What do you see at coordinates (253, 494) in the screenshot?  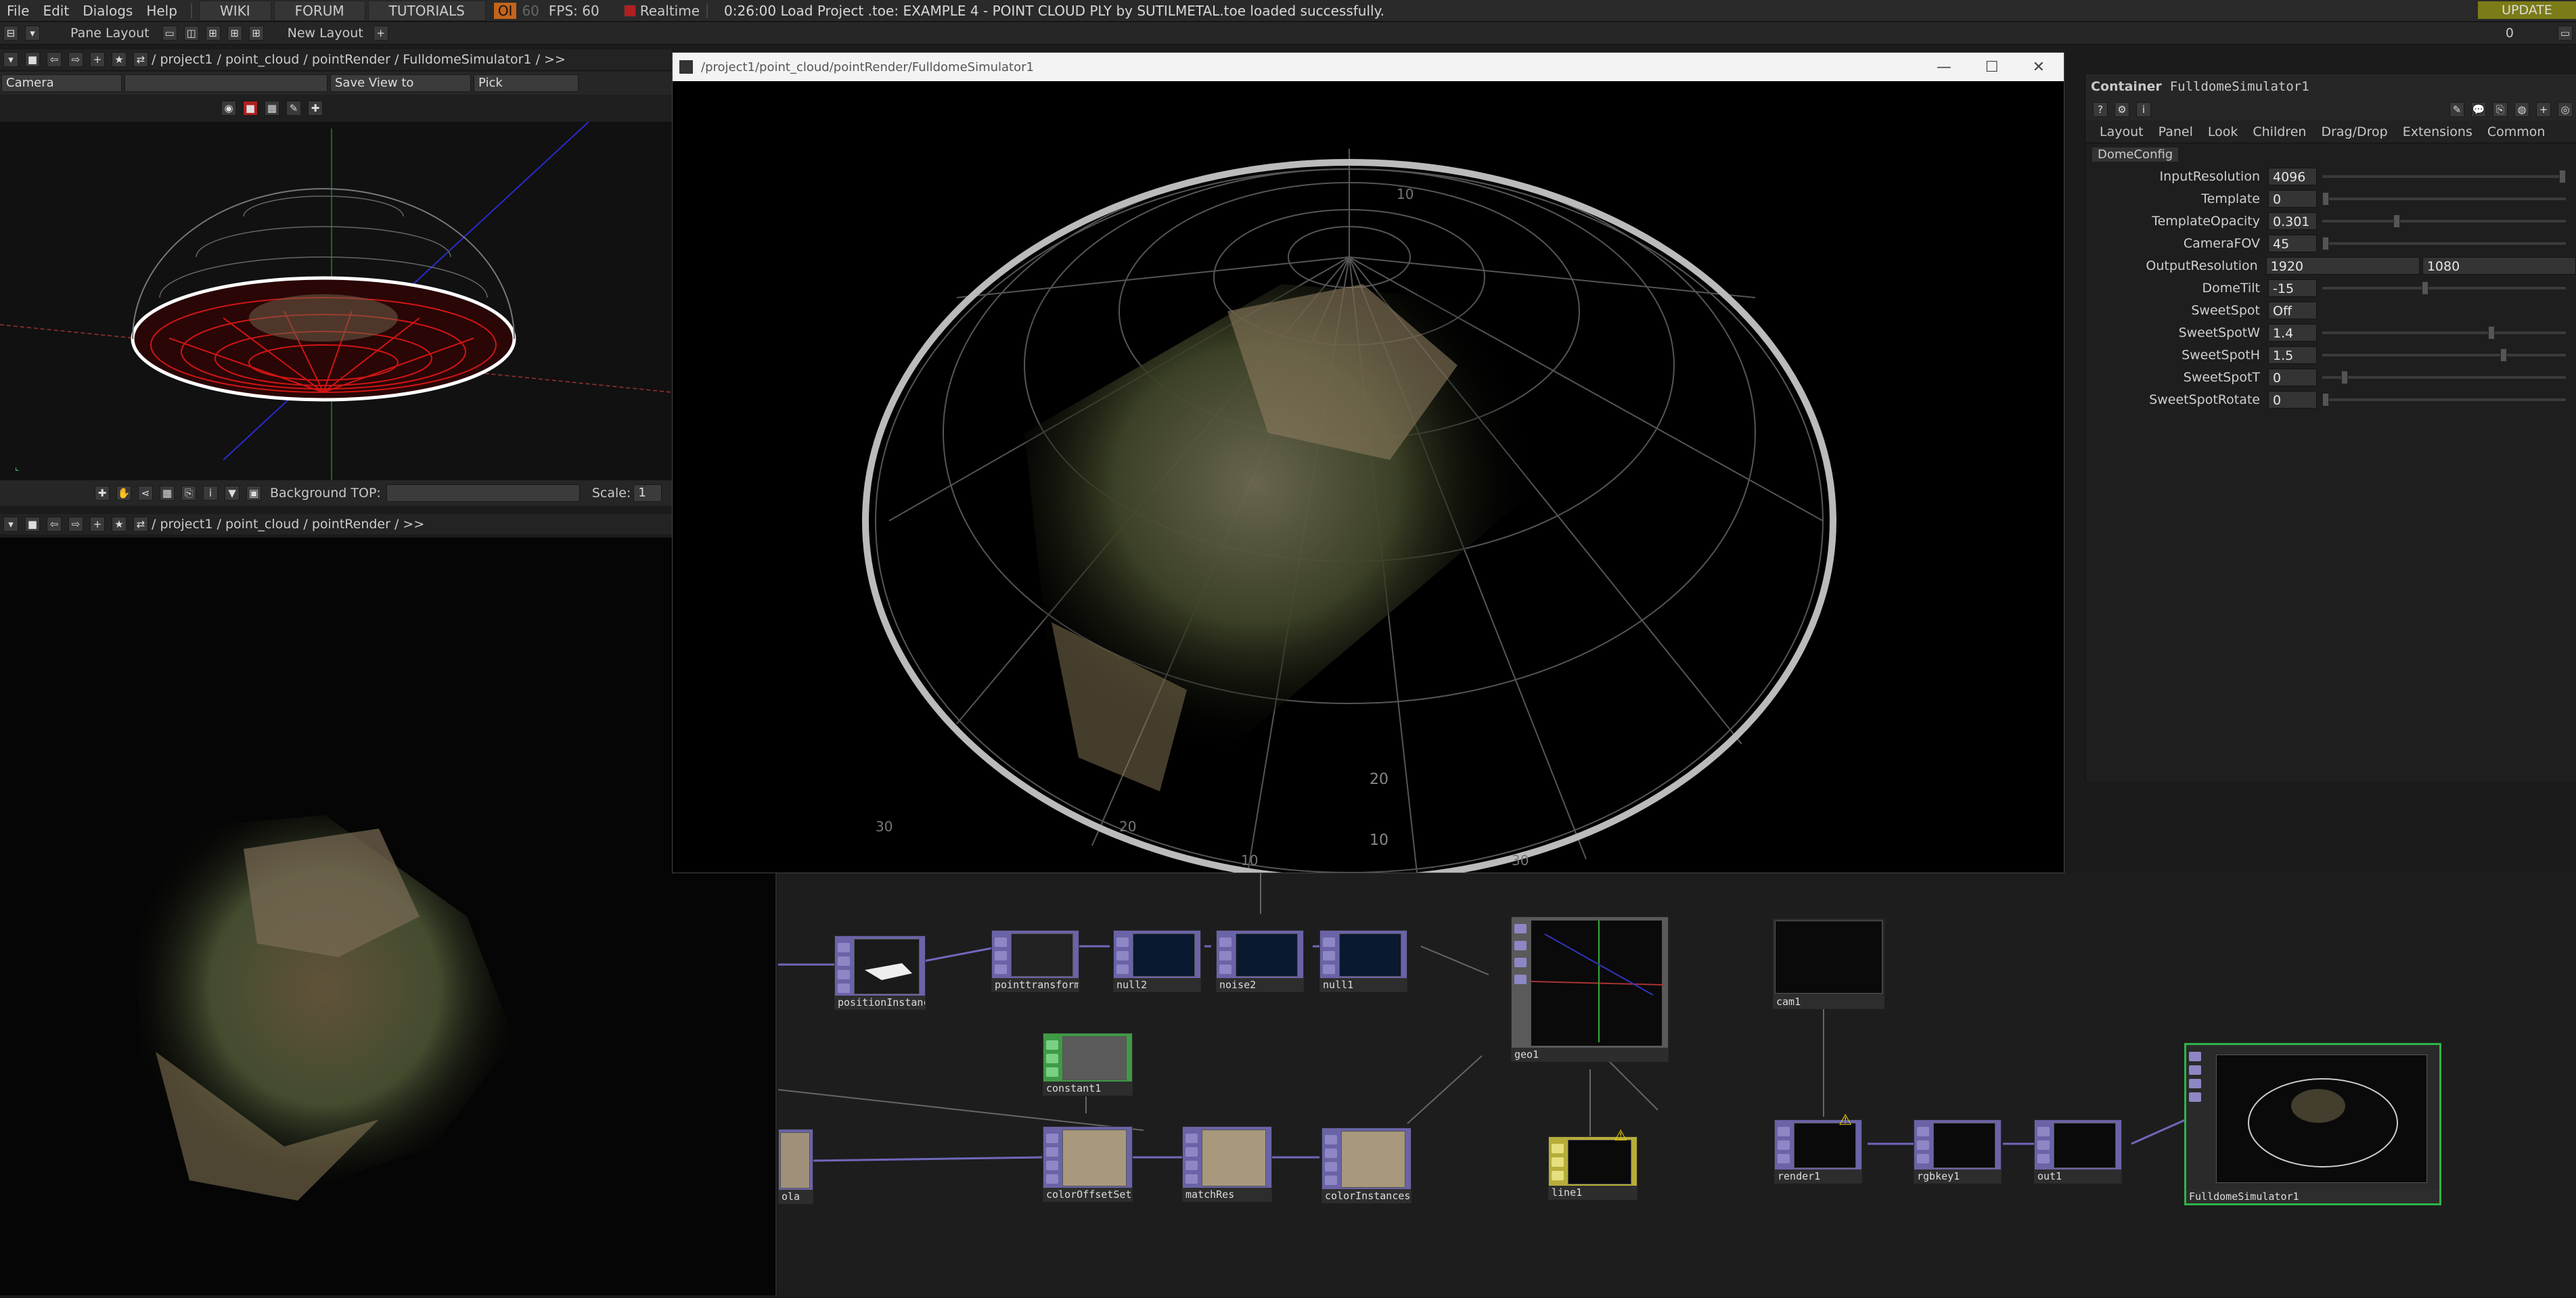 I see `display-icon: ▣` at bounding box center [253, 494].